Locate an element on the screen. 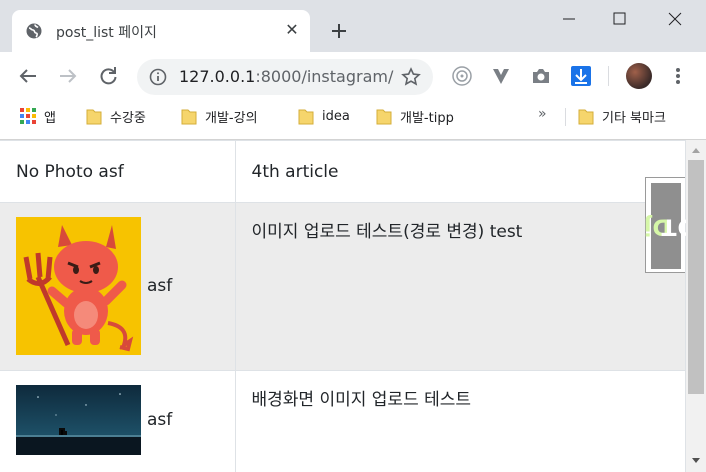  tab-close-icon: ✕ is located at coordinates (292, 30).